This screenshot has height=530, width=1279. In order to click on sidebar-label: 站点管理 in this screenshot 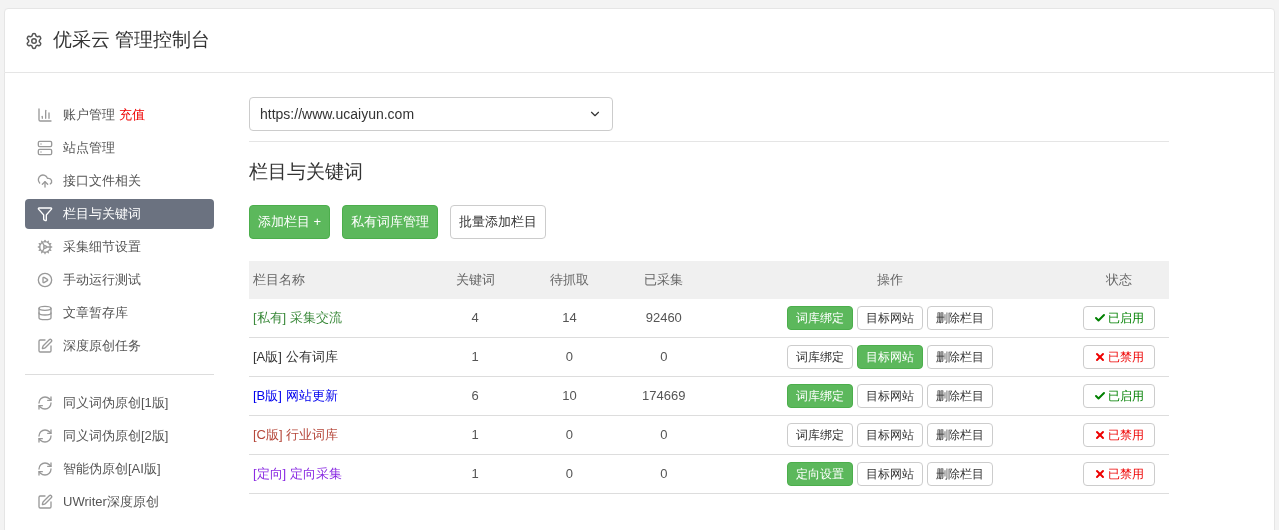, I will do `click(89, 148)`.